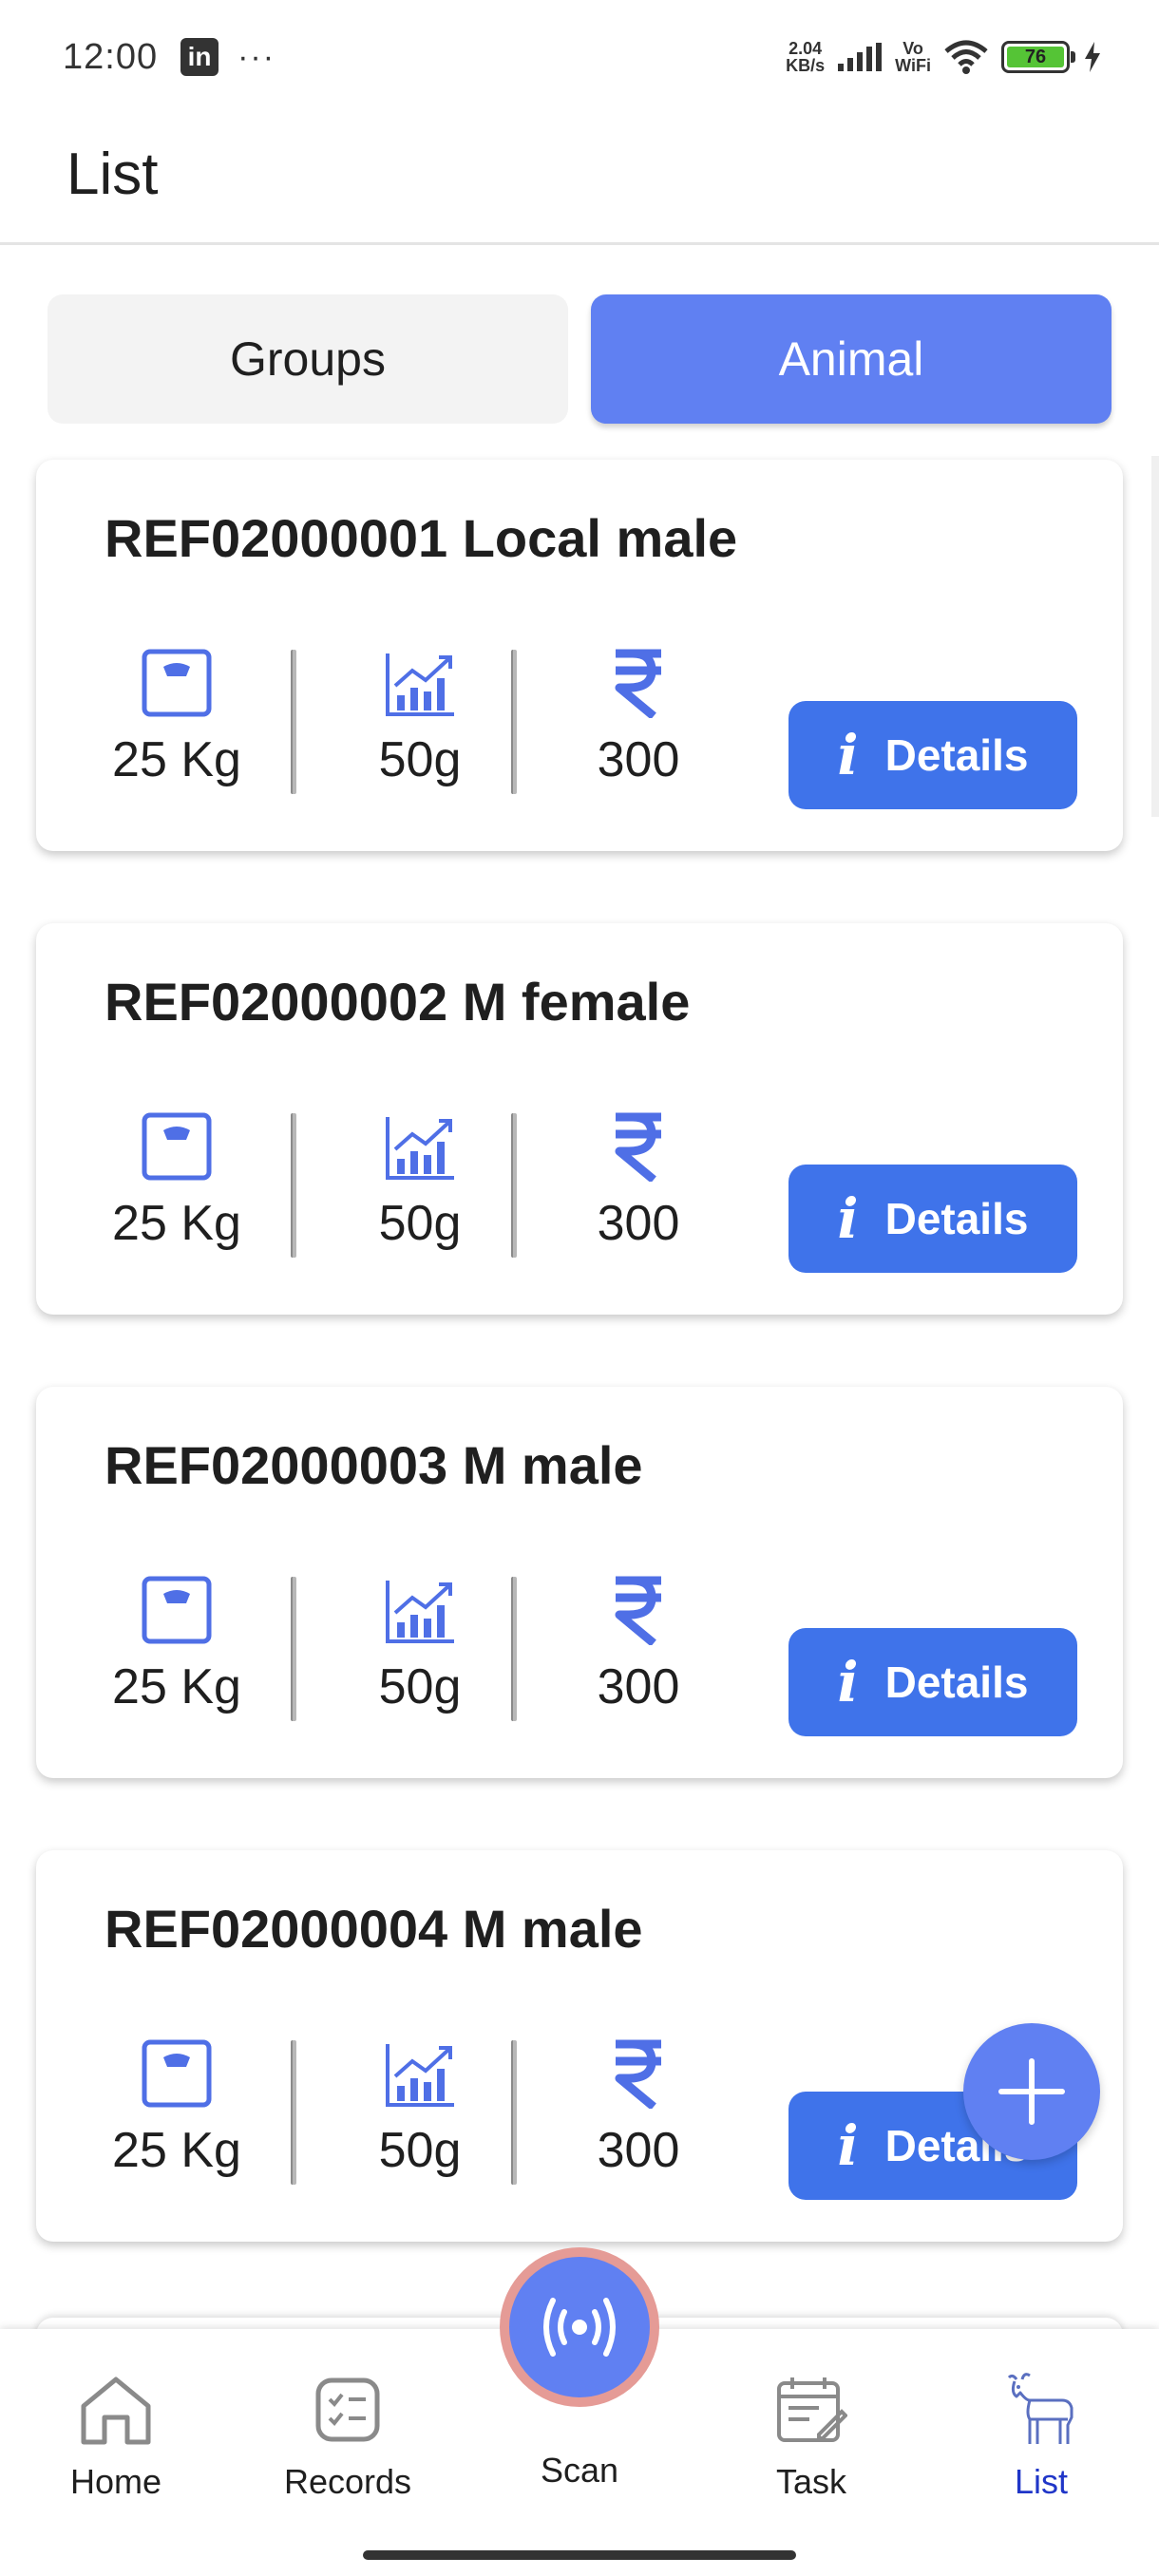 The width and height of the screenshot is (1159, 2576). I want to click on home-indicator, so click(579, 2555).